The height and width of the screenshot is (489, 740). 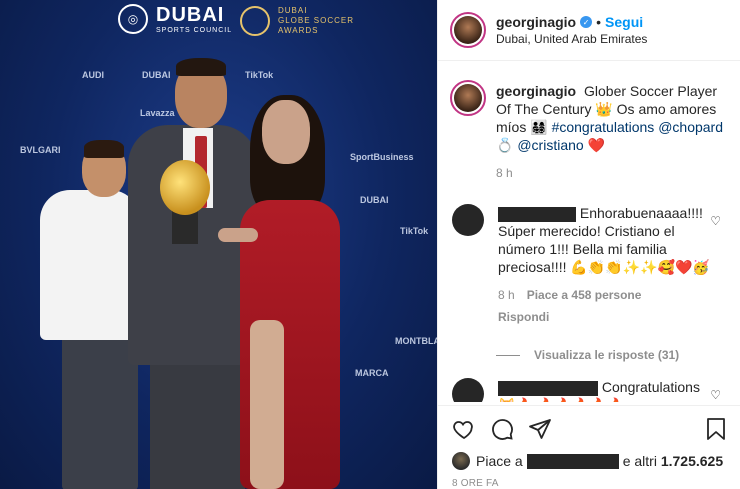 What do you see at coordinates (540, 429) in the screenshot?
I see `share-paper-plane-icon` at bounding box center [540, 429].